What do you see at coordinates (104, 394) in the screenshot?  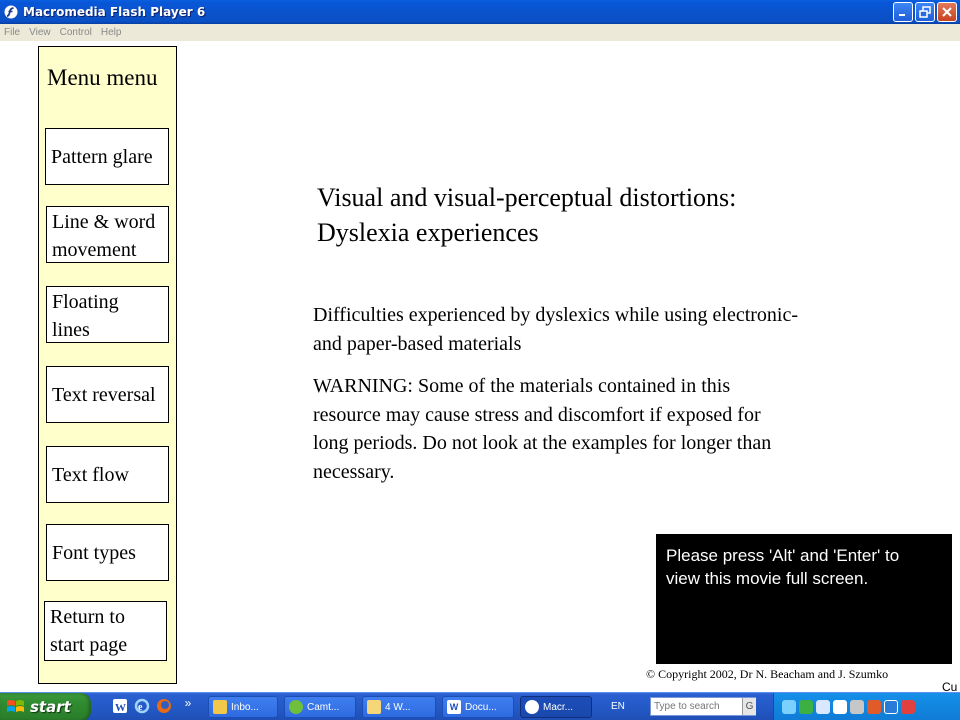 I see `button-label: Text reversal` at bounding box center [104, 394].